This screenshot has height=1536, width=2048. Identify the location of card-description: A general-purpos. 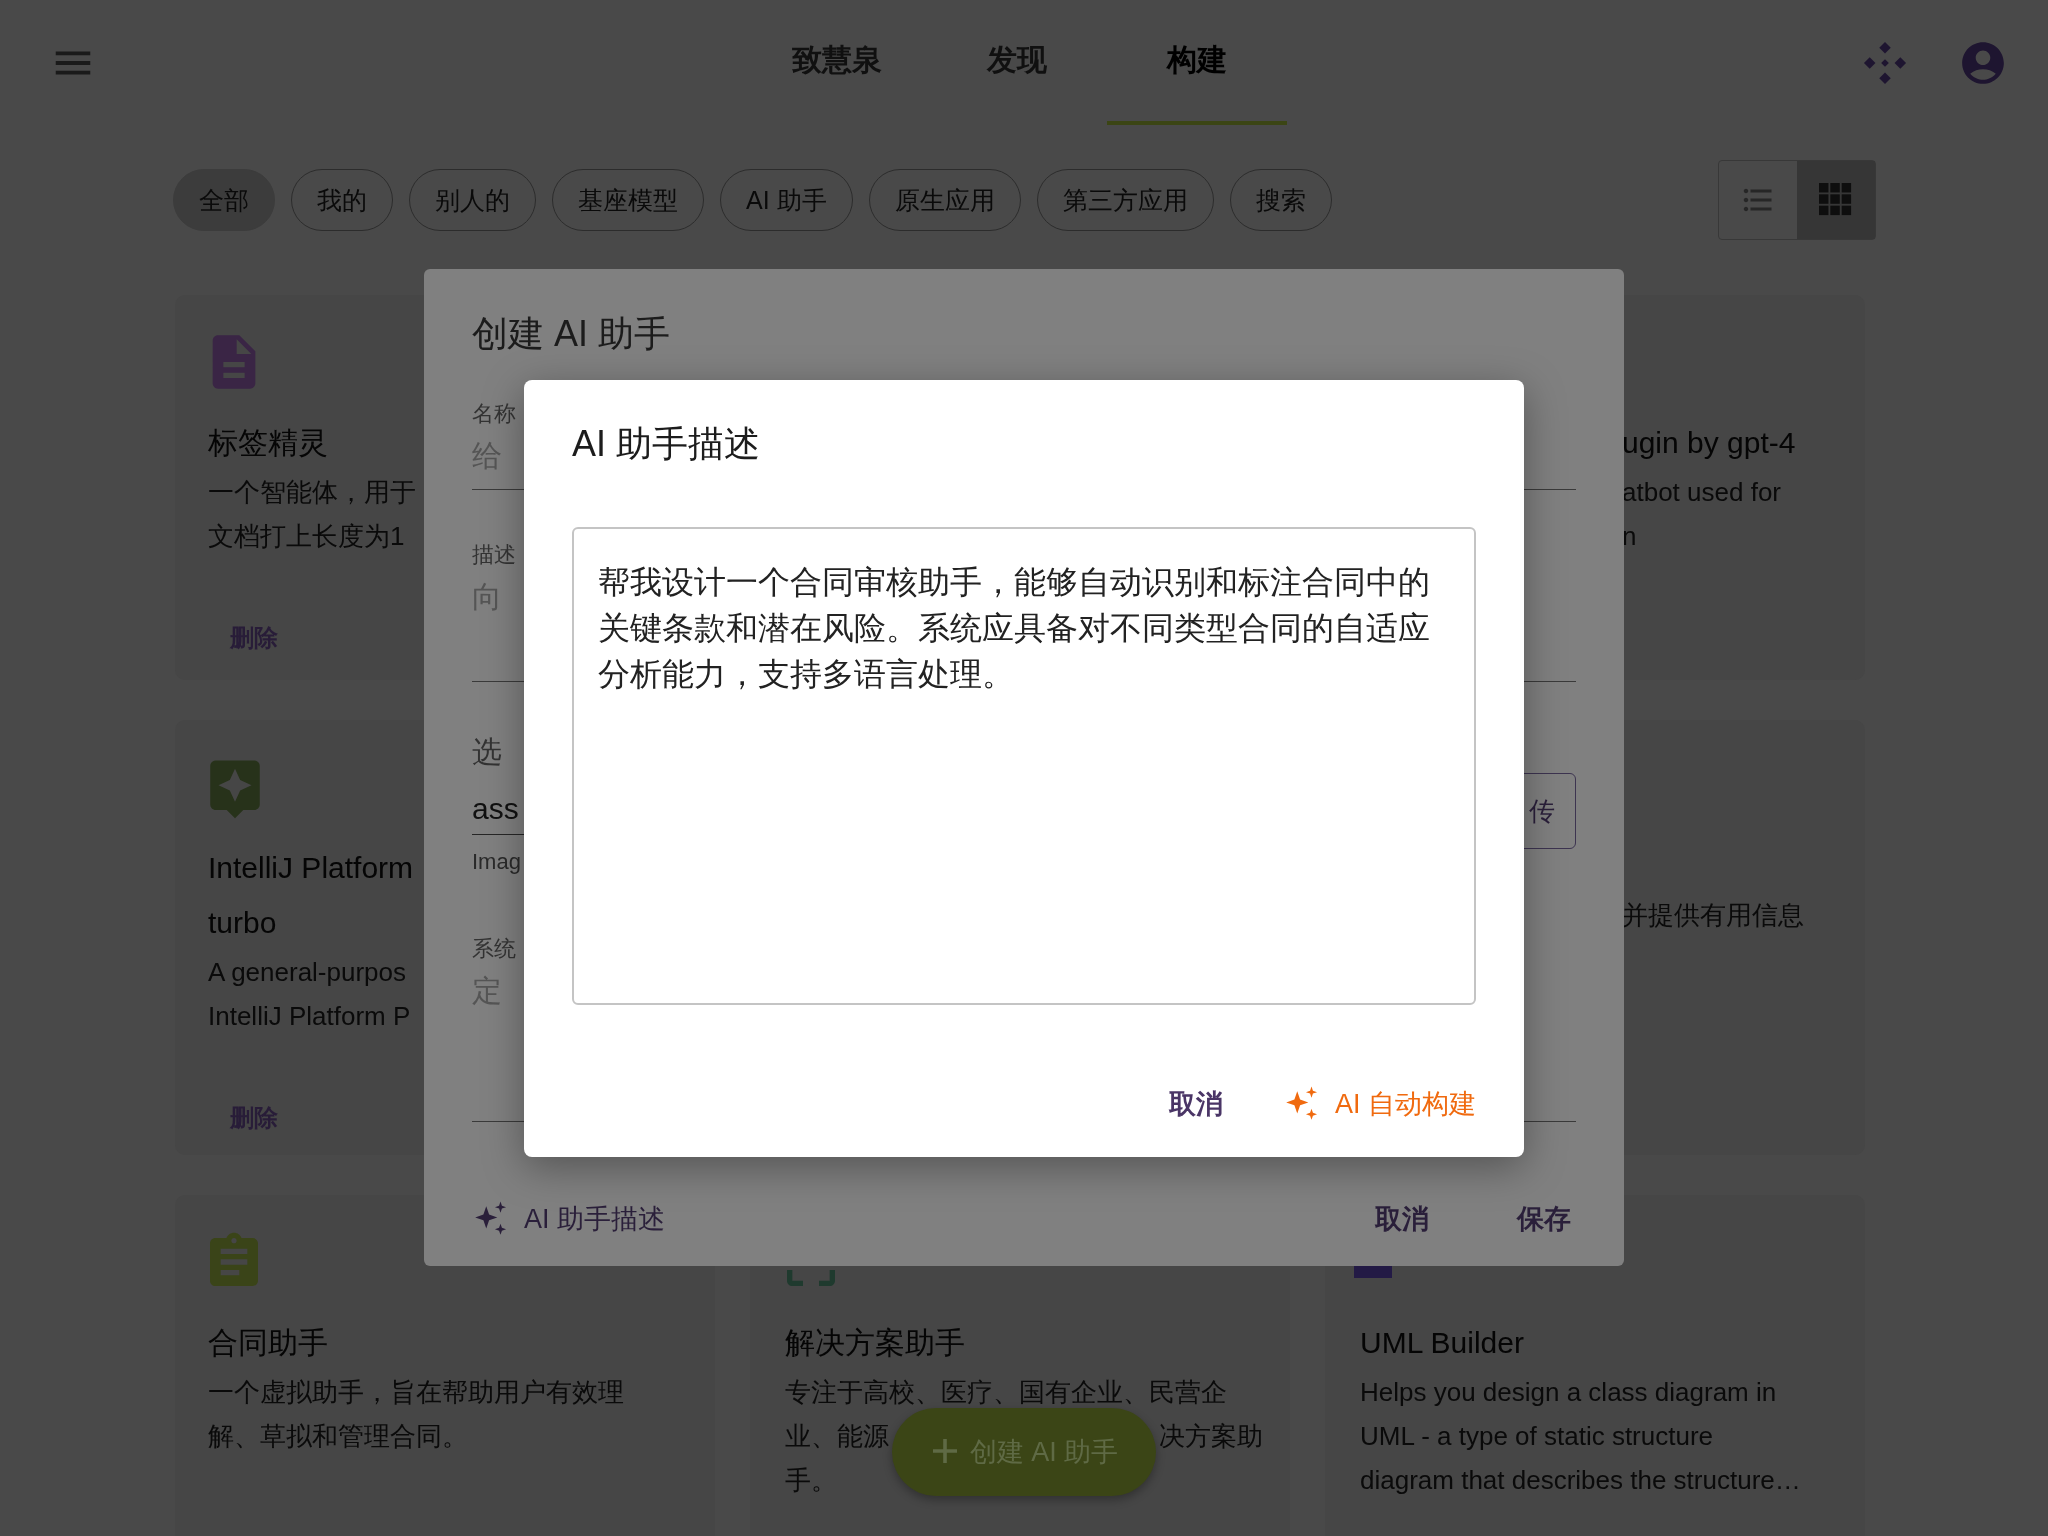
(307, 972).